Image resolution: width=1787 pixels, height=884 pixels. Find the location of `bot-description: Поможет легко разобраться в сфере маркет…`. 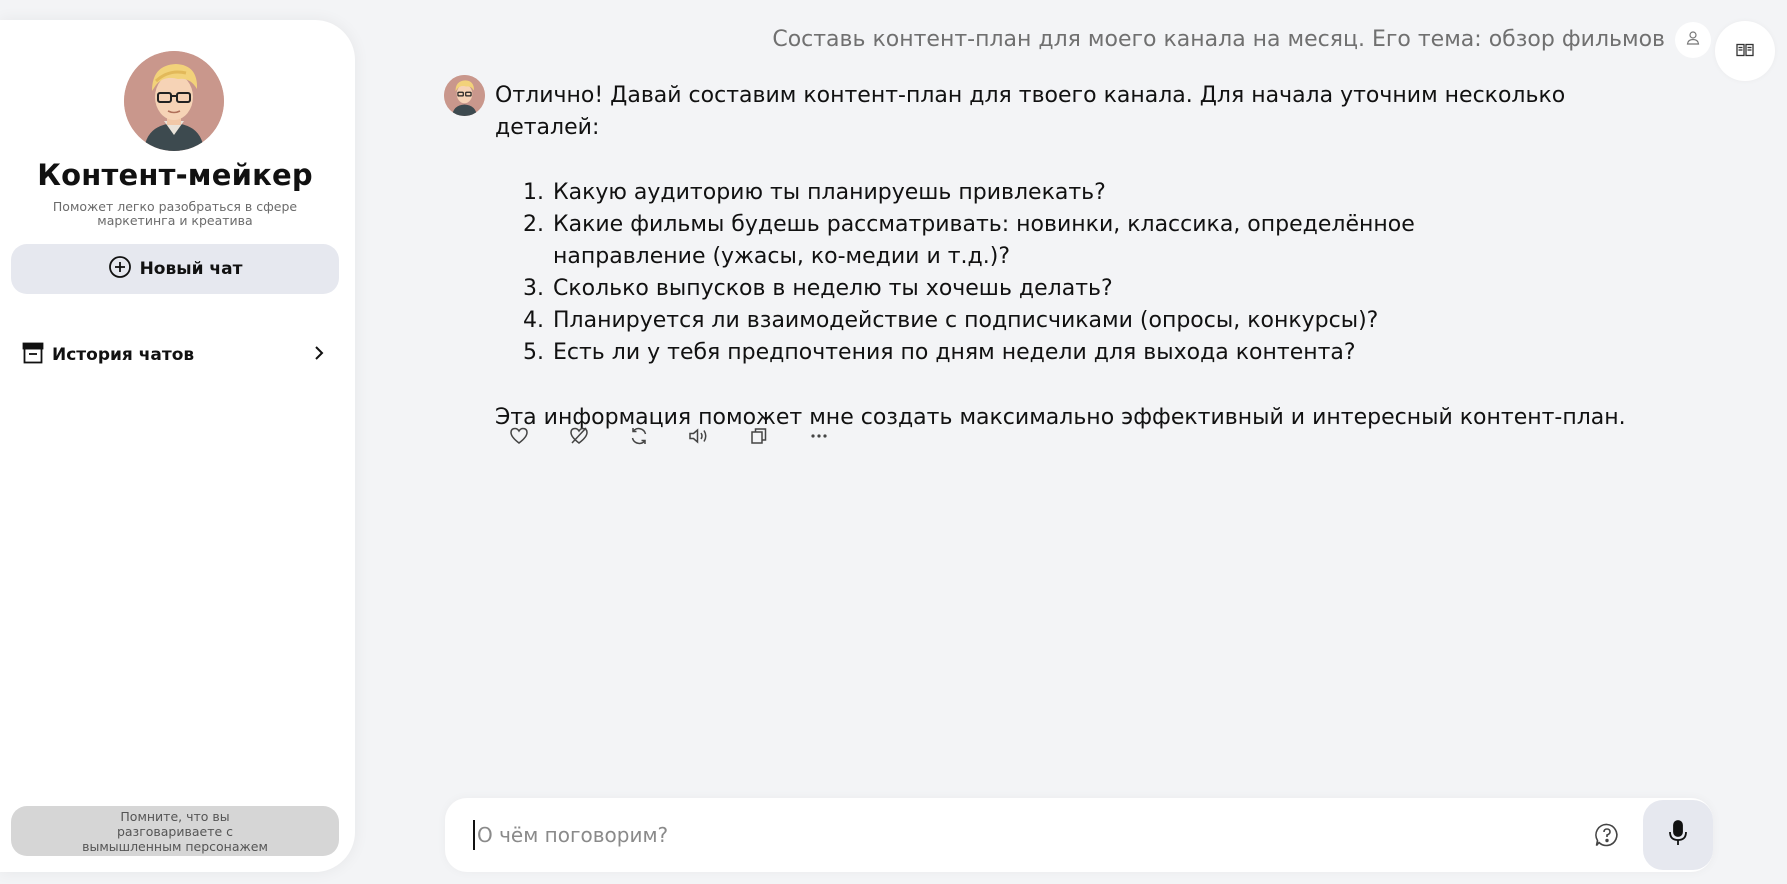

bot-description: Поможет легко разобраться в сфере маркет… is located at coordinates (175, 213).